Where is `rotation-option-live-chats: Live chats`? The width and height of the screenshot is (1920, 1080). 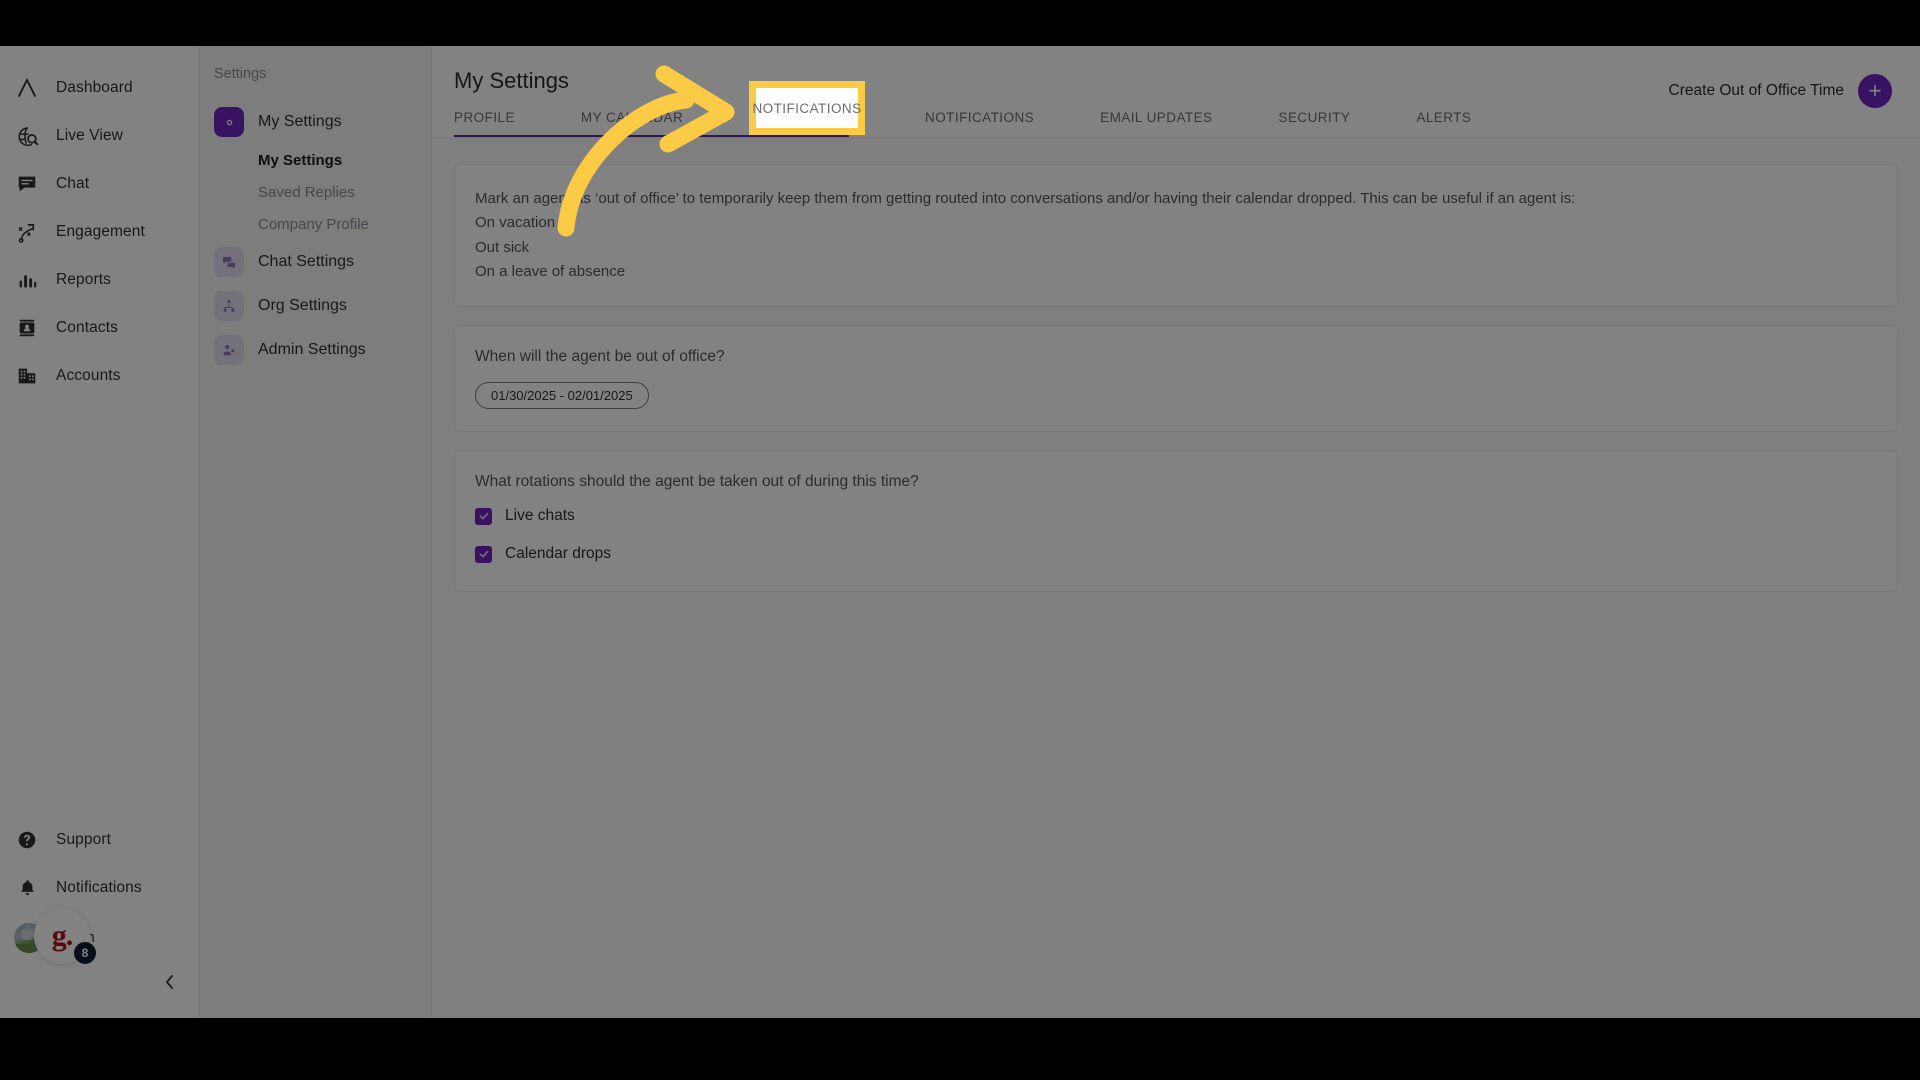 rotation-option-live-chats: Live chats is located at coordinates (1176, 516).